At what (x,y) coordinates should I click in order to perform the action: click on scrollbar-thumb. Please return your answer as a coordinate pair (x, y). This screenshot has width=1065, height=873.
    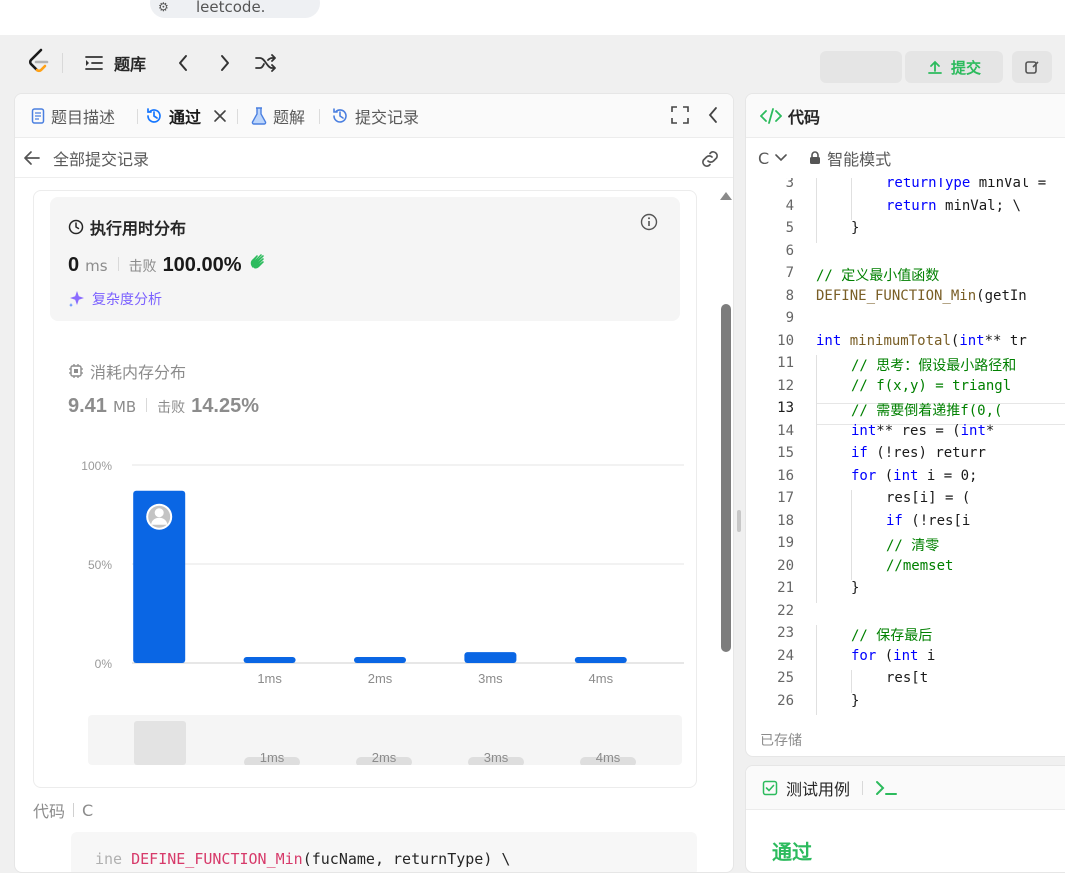
    Looking at the image, I should click on (726, 478).